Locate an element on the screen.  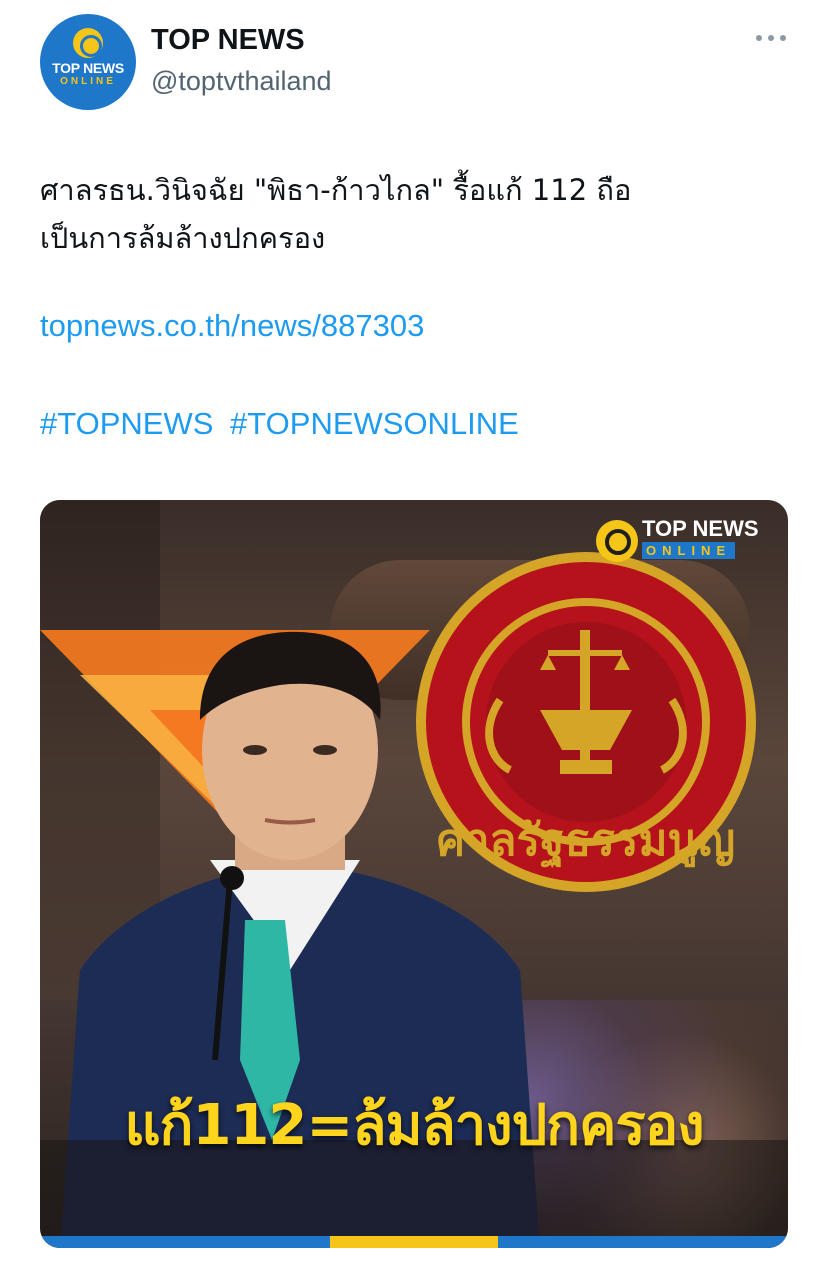
media-headline: แก้112=ล้มล้างปกครอง is located at coordinates (414, 1125).